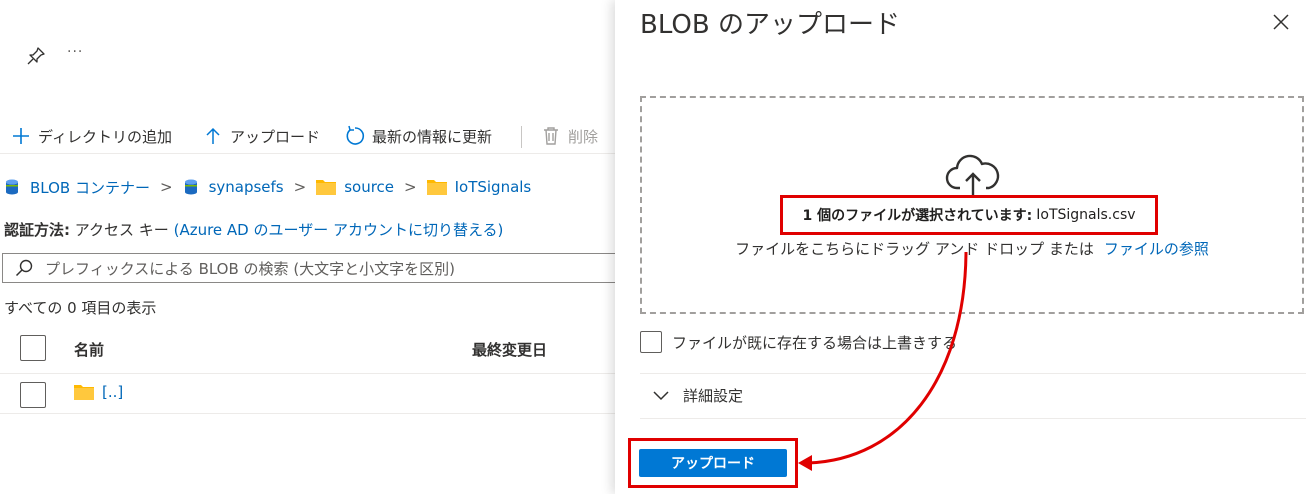 This screenshot has height=494, width=1306. Describe the element at coordinates (233, 187) in the screenshot. I see `breadcrumb-item-synapsefs: synapsefs` at that location.